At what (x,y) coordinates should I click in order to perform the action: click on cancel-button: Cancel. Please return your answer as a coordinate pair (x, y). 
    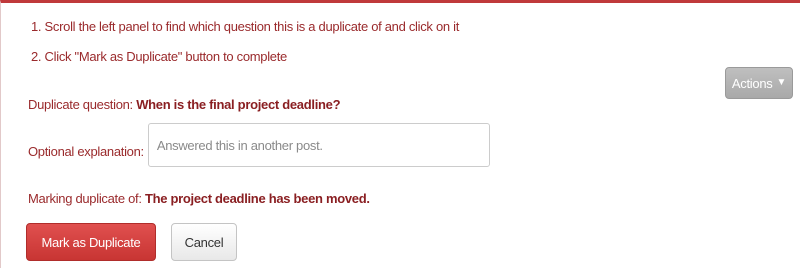
    Looking at the image, I should click on (204, 242).